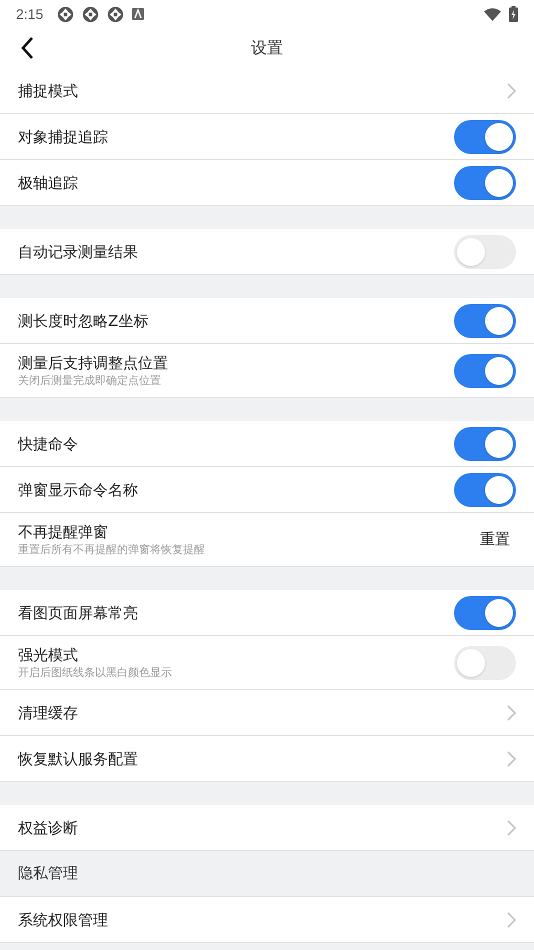 The width and height of the screenshot is (534, 950). I want to click on setting-label: 恢复默认服务配置, so click(78, 758).